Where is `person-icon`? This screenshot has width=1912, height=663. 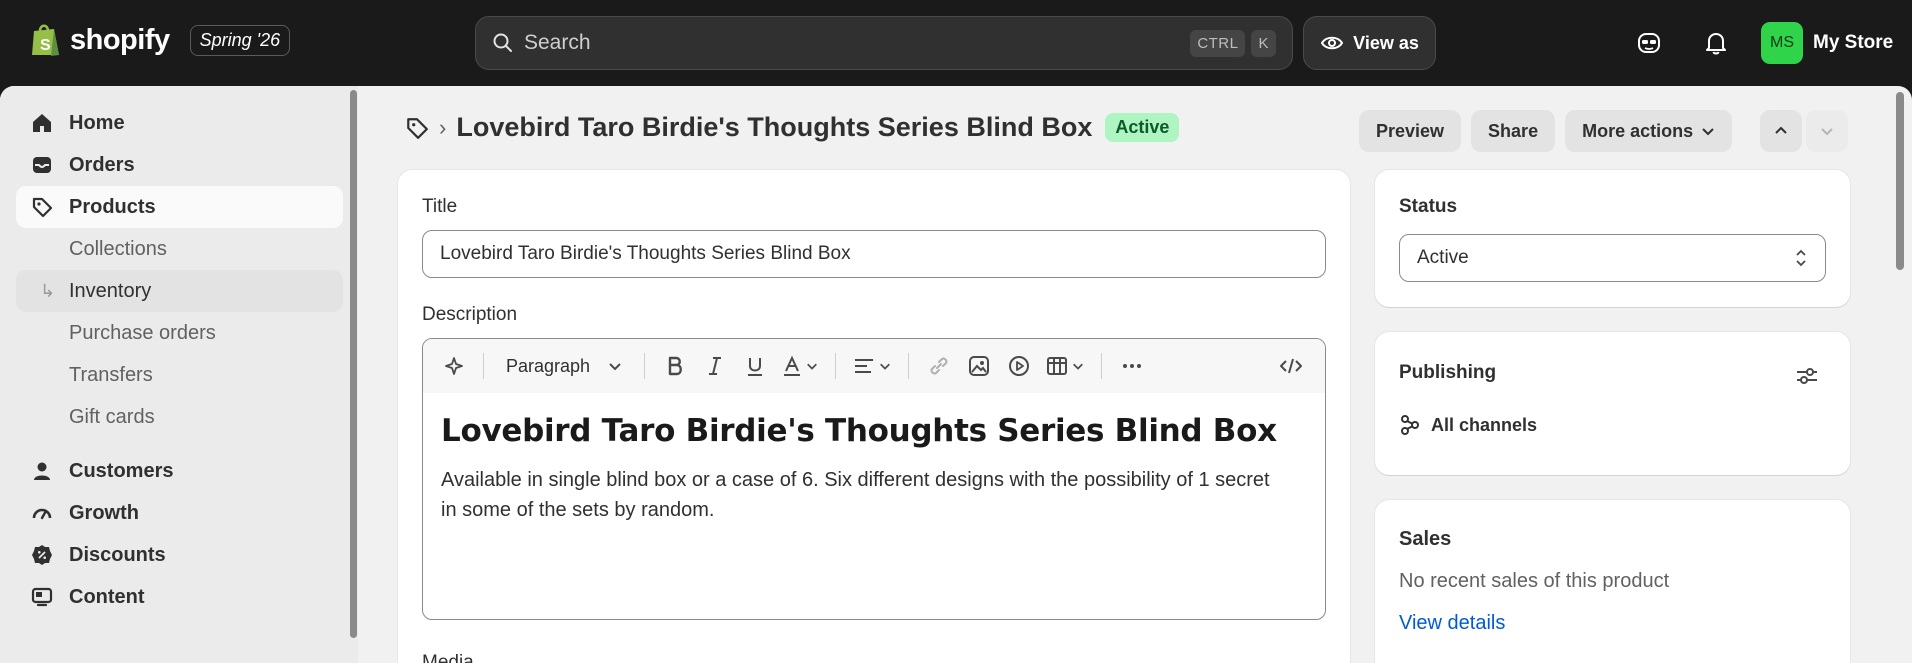
person-icon is located at coordinates (42, 471).